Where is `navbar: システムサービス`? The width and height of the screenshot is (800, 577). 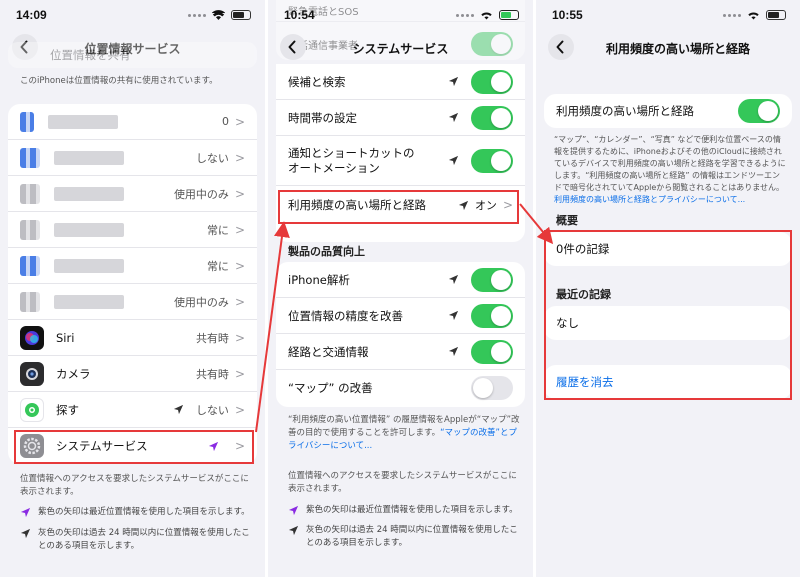
navbar: システムサービス is located at coordinates (400, 47).